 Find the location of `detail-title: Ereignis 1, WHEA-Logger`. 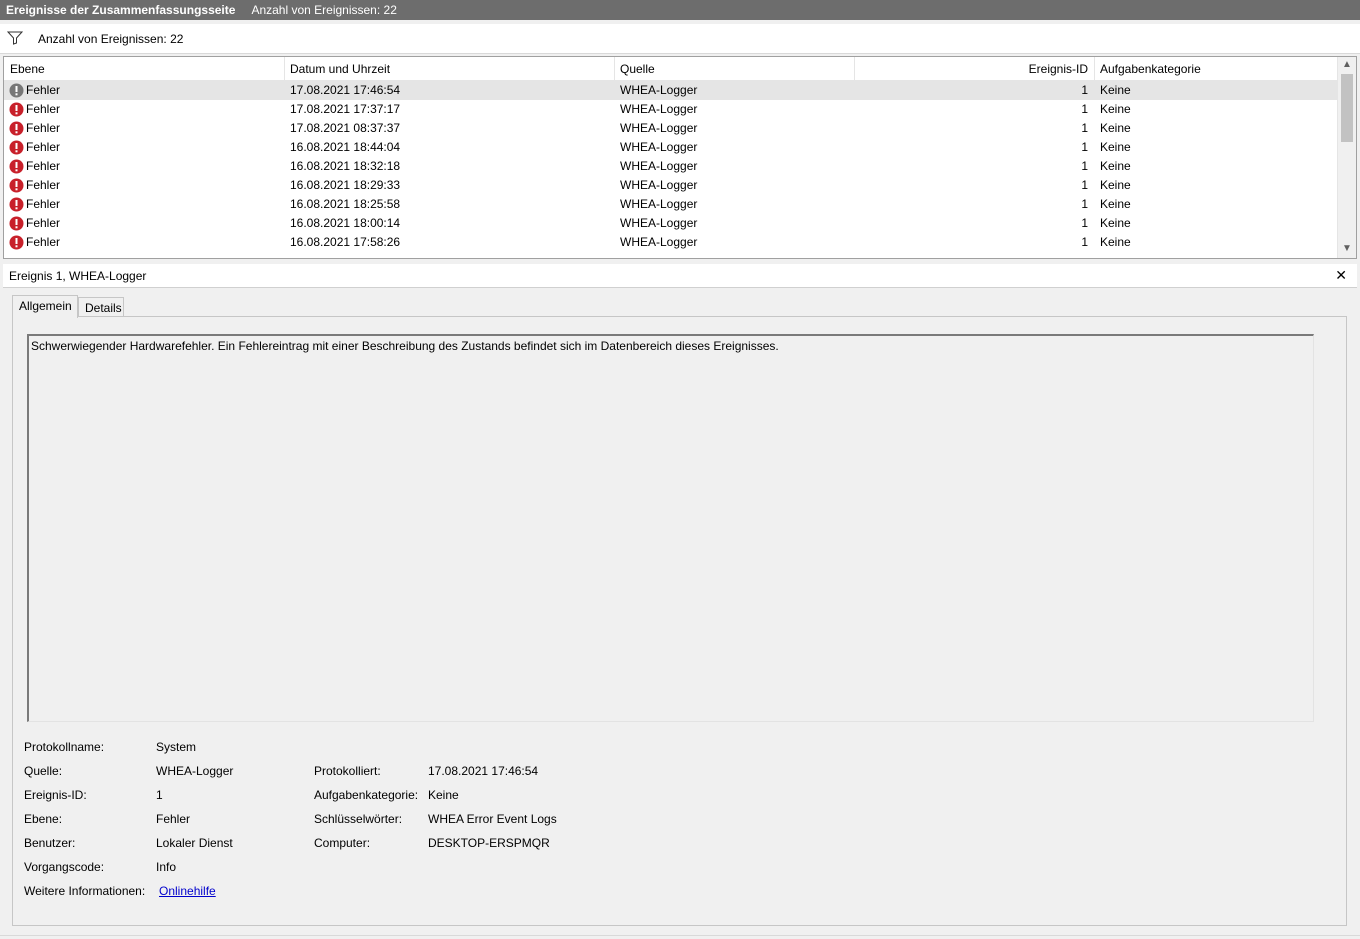

detail-title: Ereignis 1, WHEA-Logger is located at coordinates (78, 276).